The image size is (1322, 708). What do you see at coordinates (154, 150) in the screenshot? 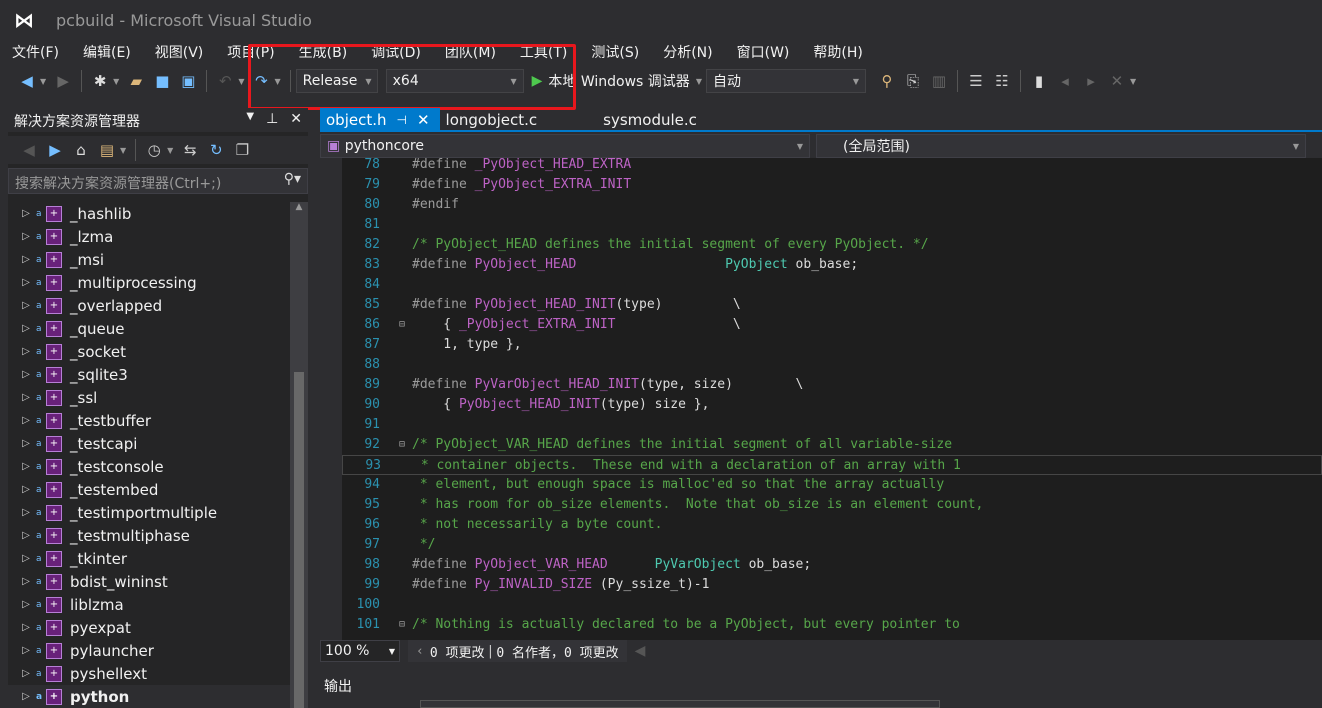
I see `pending-changes-icon: ◷` at bounding box center [154, 150].